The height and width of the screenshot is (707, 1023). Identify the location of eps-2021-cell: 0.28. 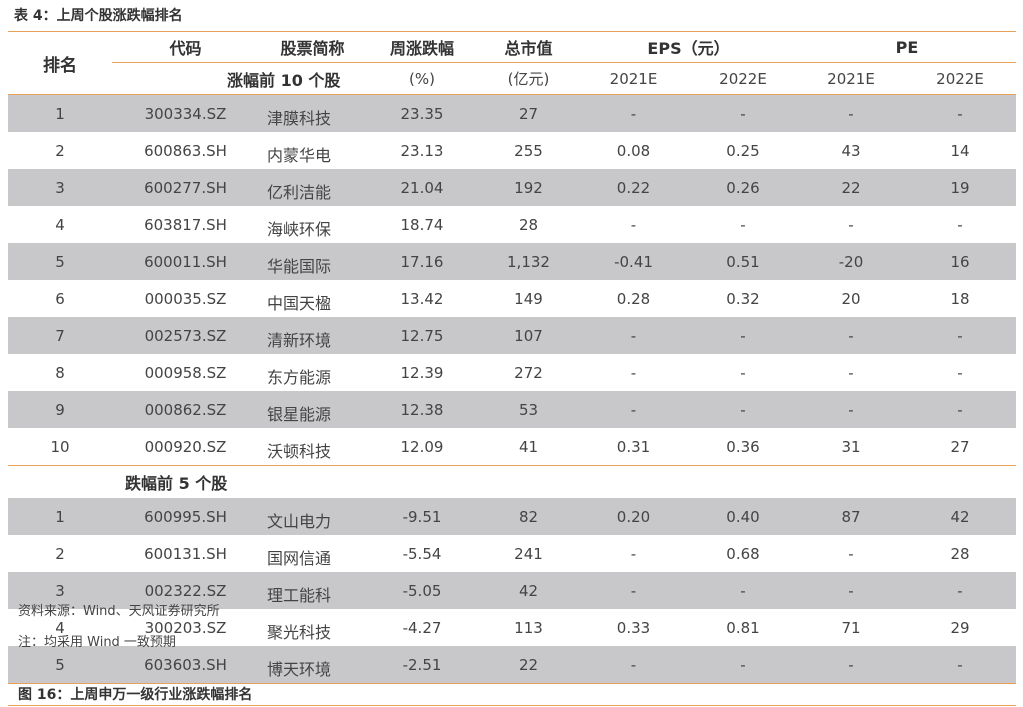
(633, 298).